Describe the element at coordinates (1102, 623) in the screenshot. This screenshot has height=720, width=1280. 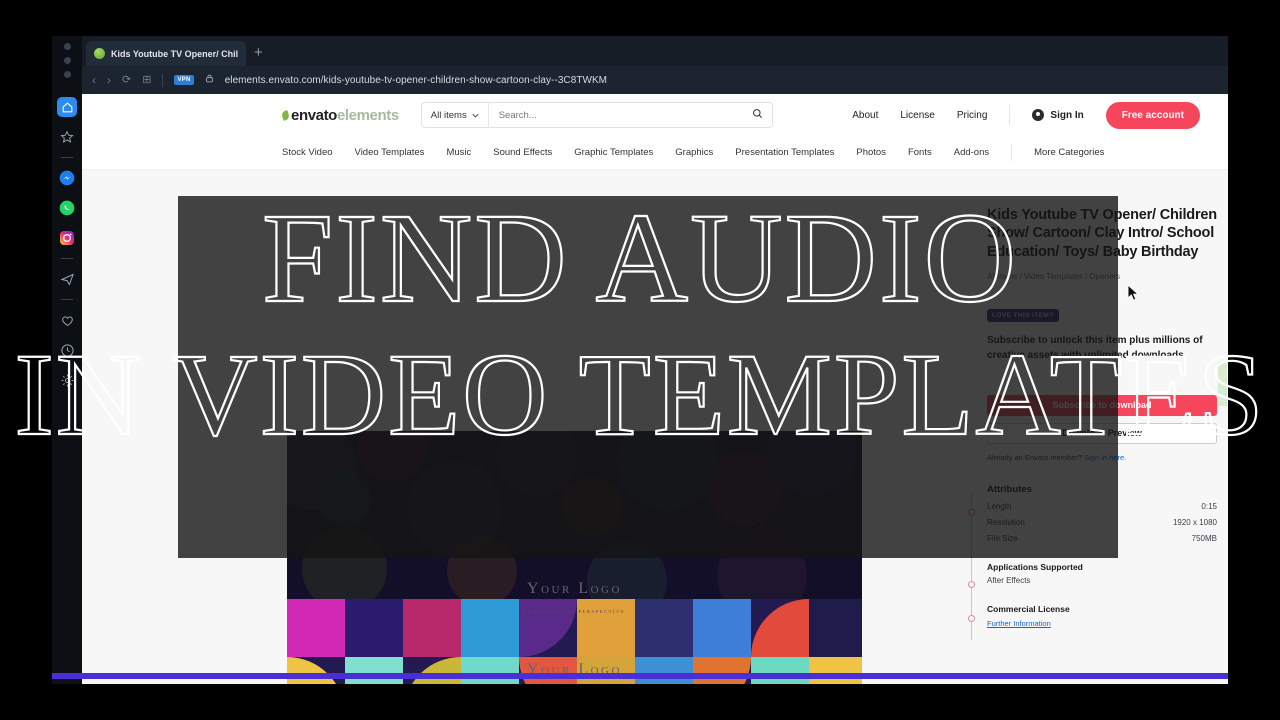
I see `further-information-link: Further Information` at that location.